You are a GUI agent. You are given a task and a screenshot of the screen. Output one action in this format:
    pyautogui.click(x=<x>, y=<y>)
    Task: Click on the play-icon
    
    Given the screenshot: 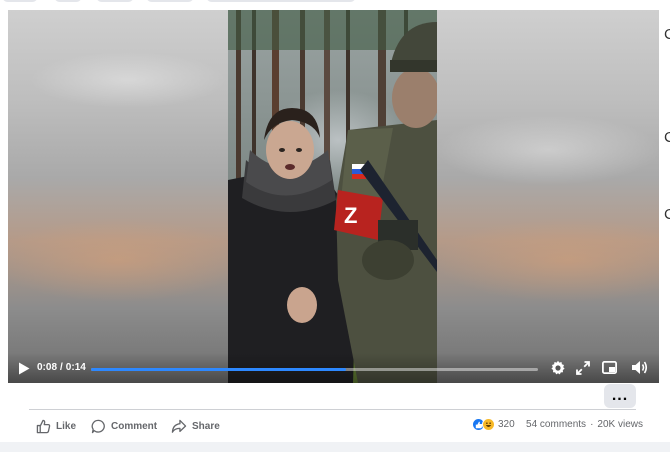 What is the action you would take?
    pyautogui.click(x=24, y=368)
    